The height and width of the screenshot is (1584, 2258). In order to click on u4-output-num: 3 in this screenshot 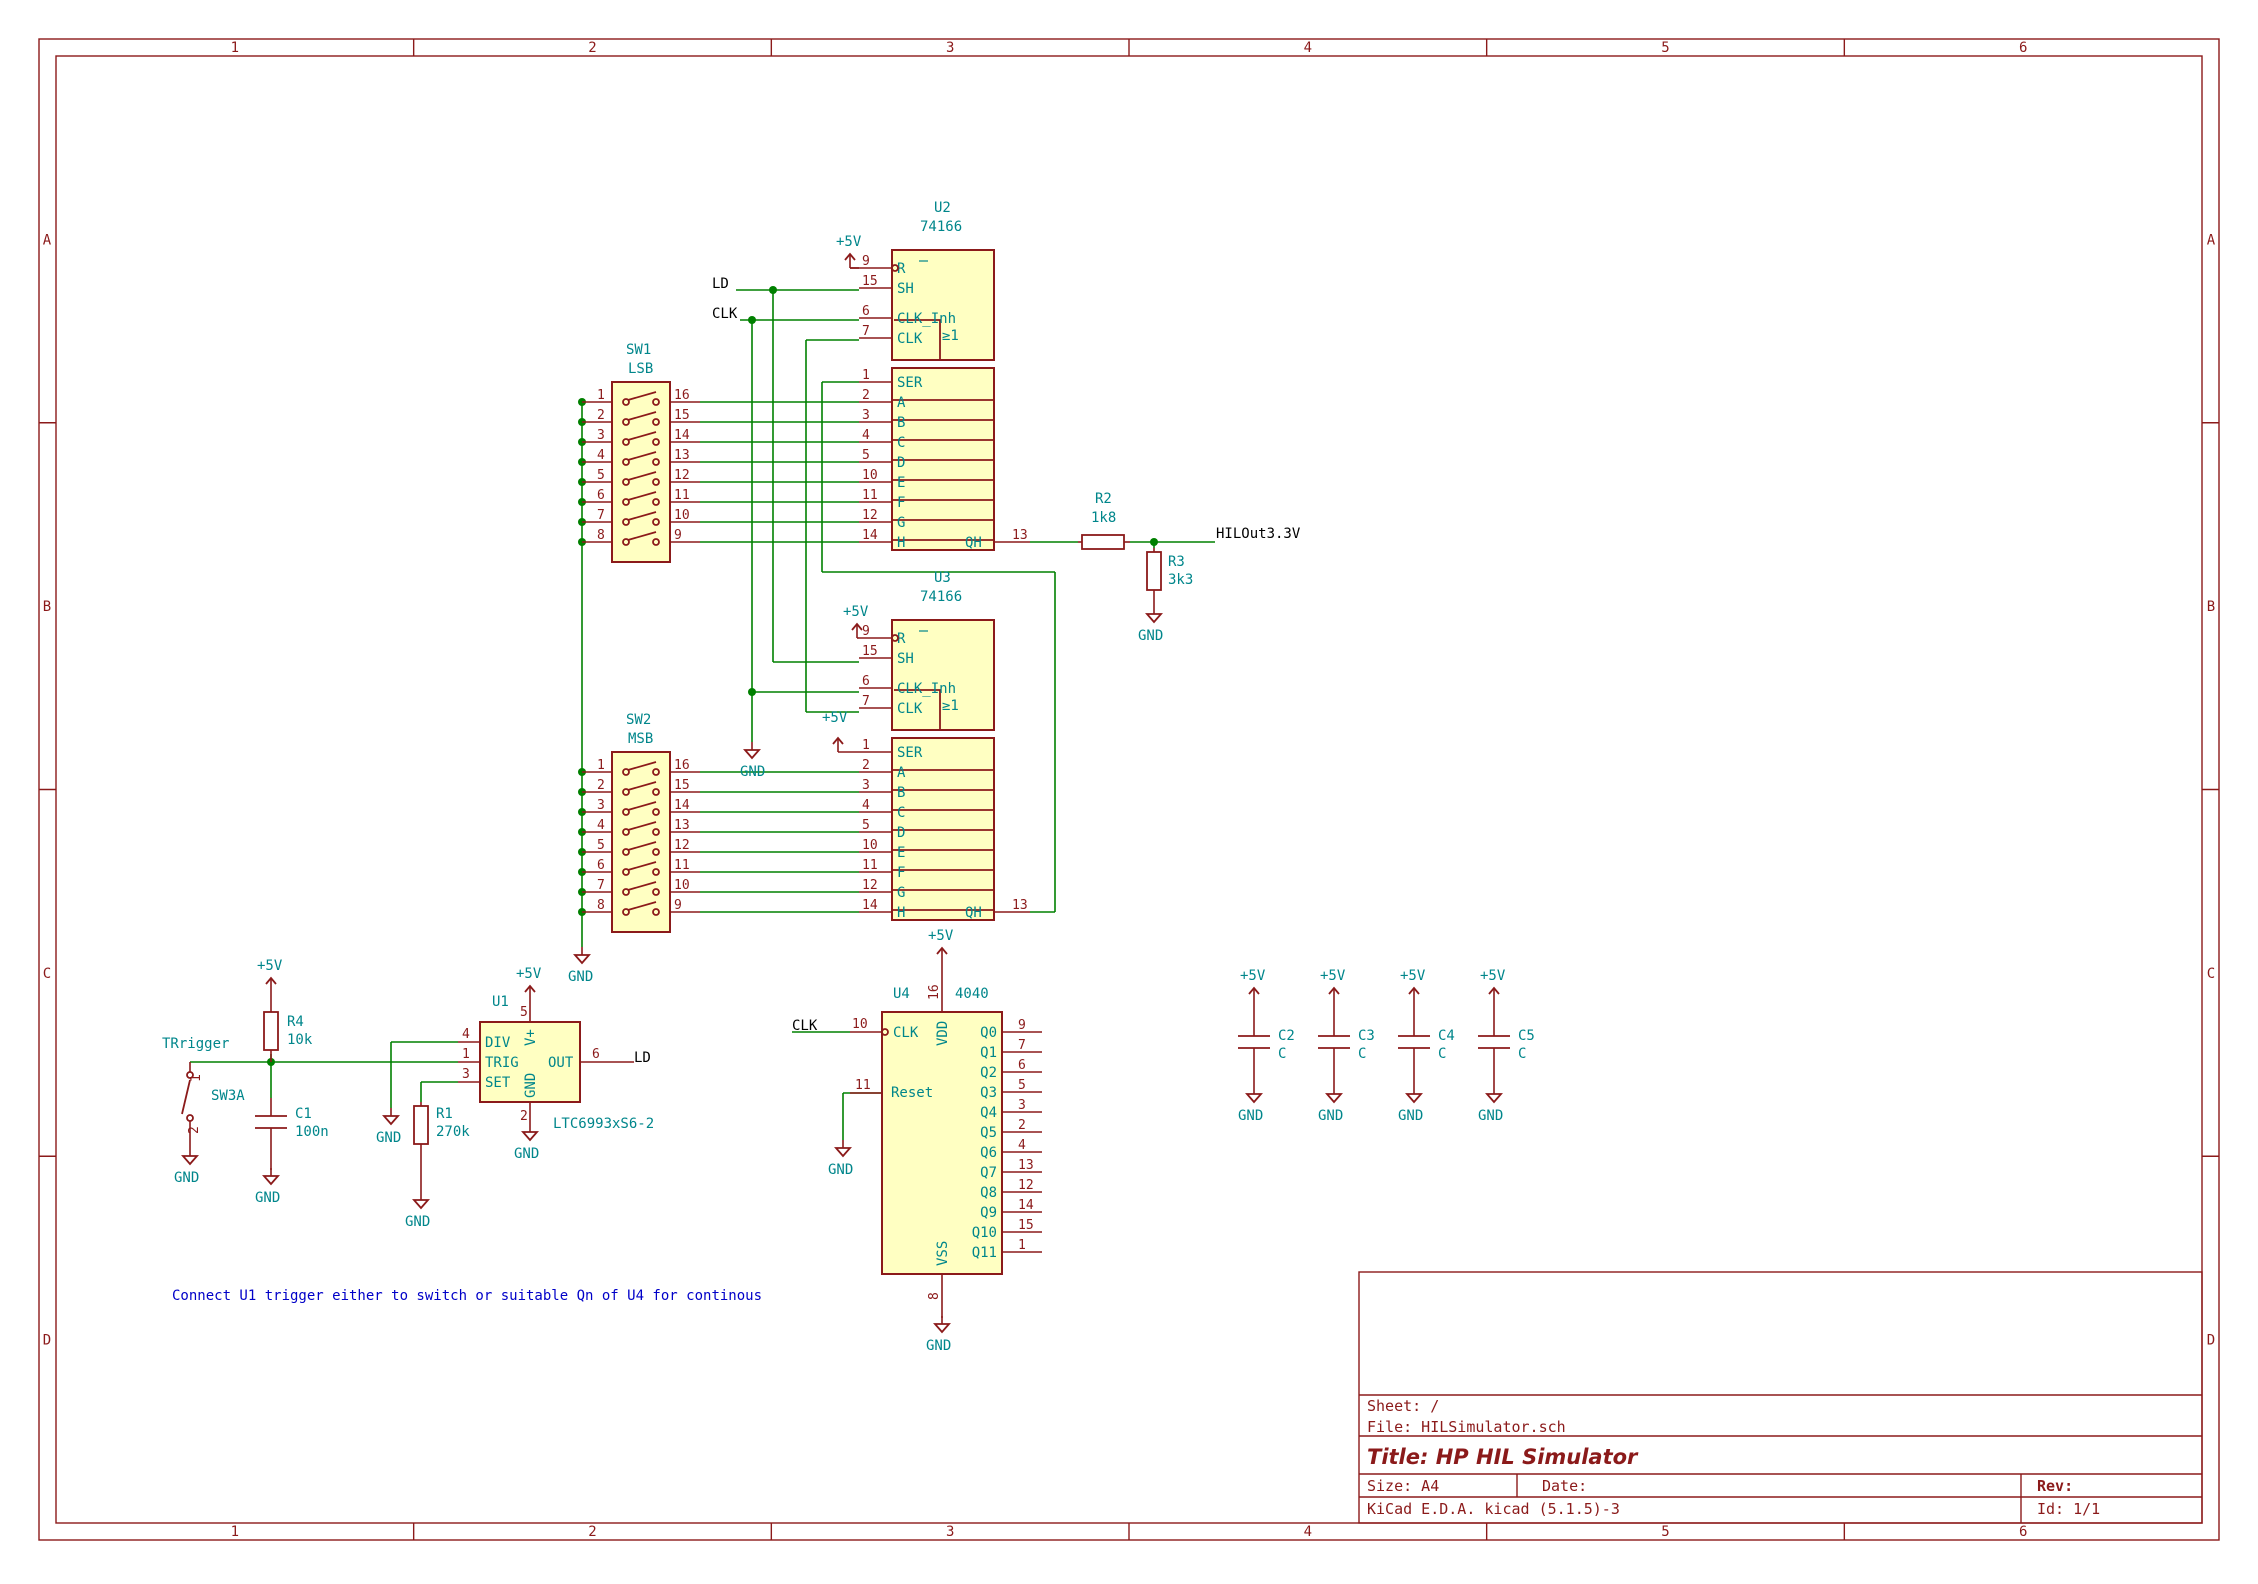, I will do `click(1022, 1105)`.